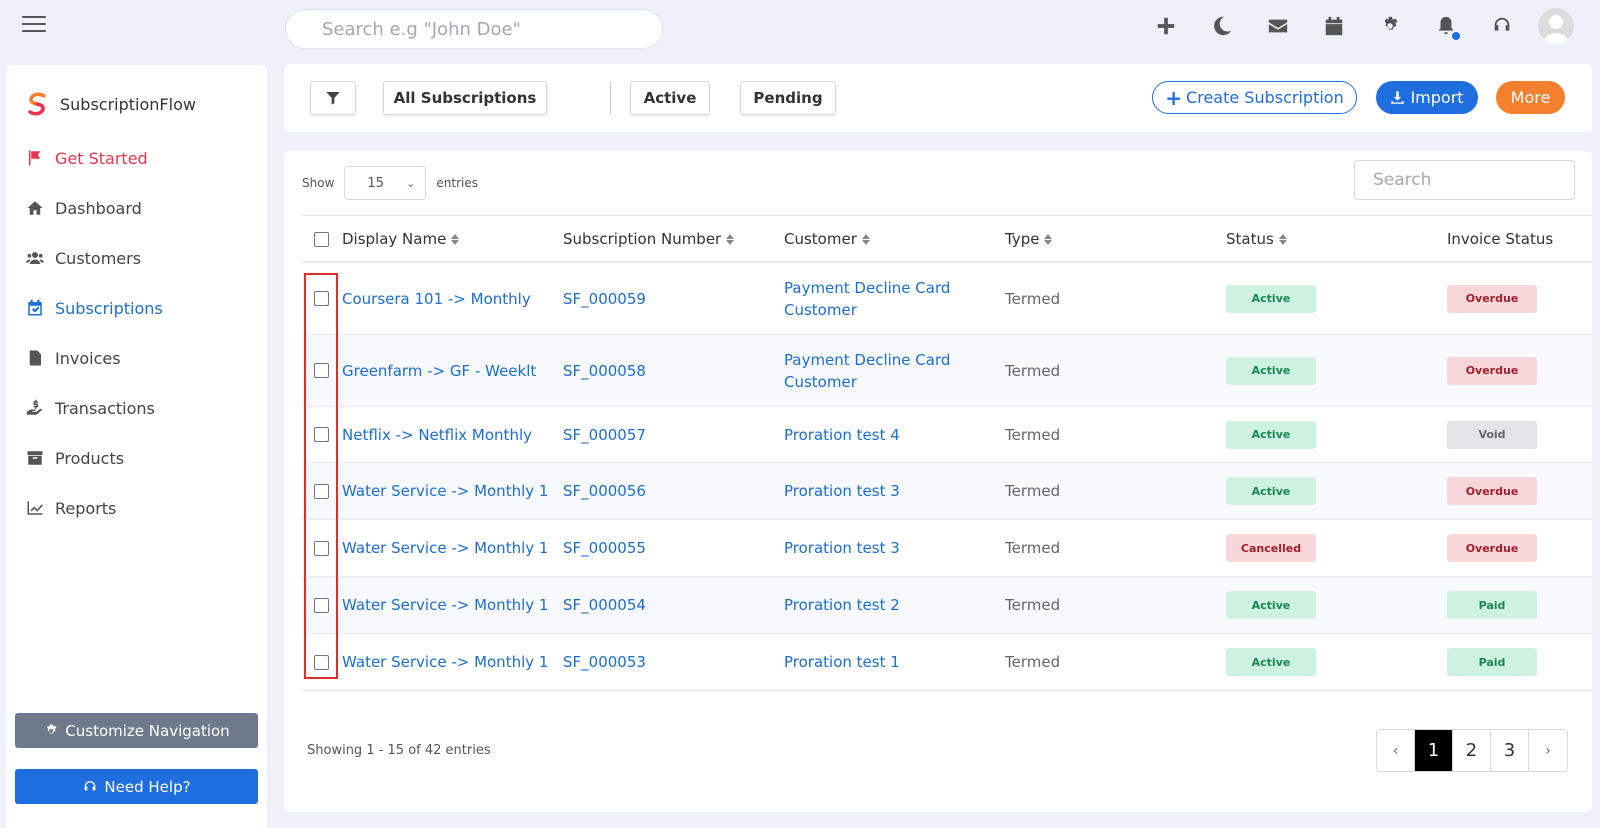  Describe the element at coordinates (1447, 27) in the screenshot. I see `bell-icon` at that location.